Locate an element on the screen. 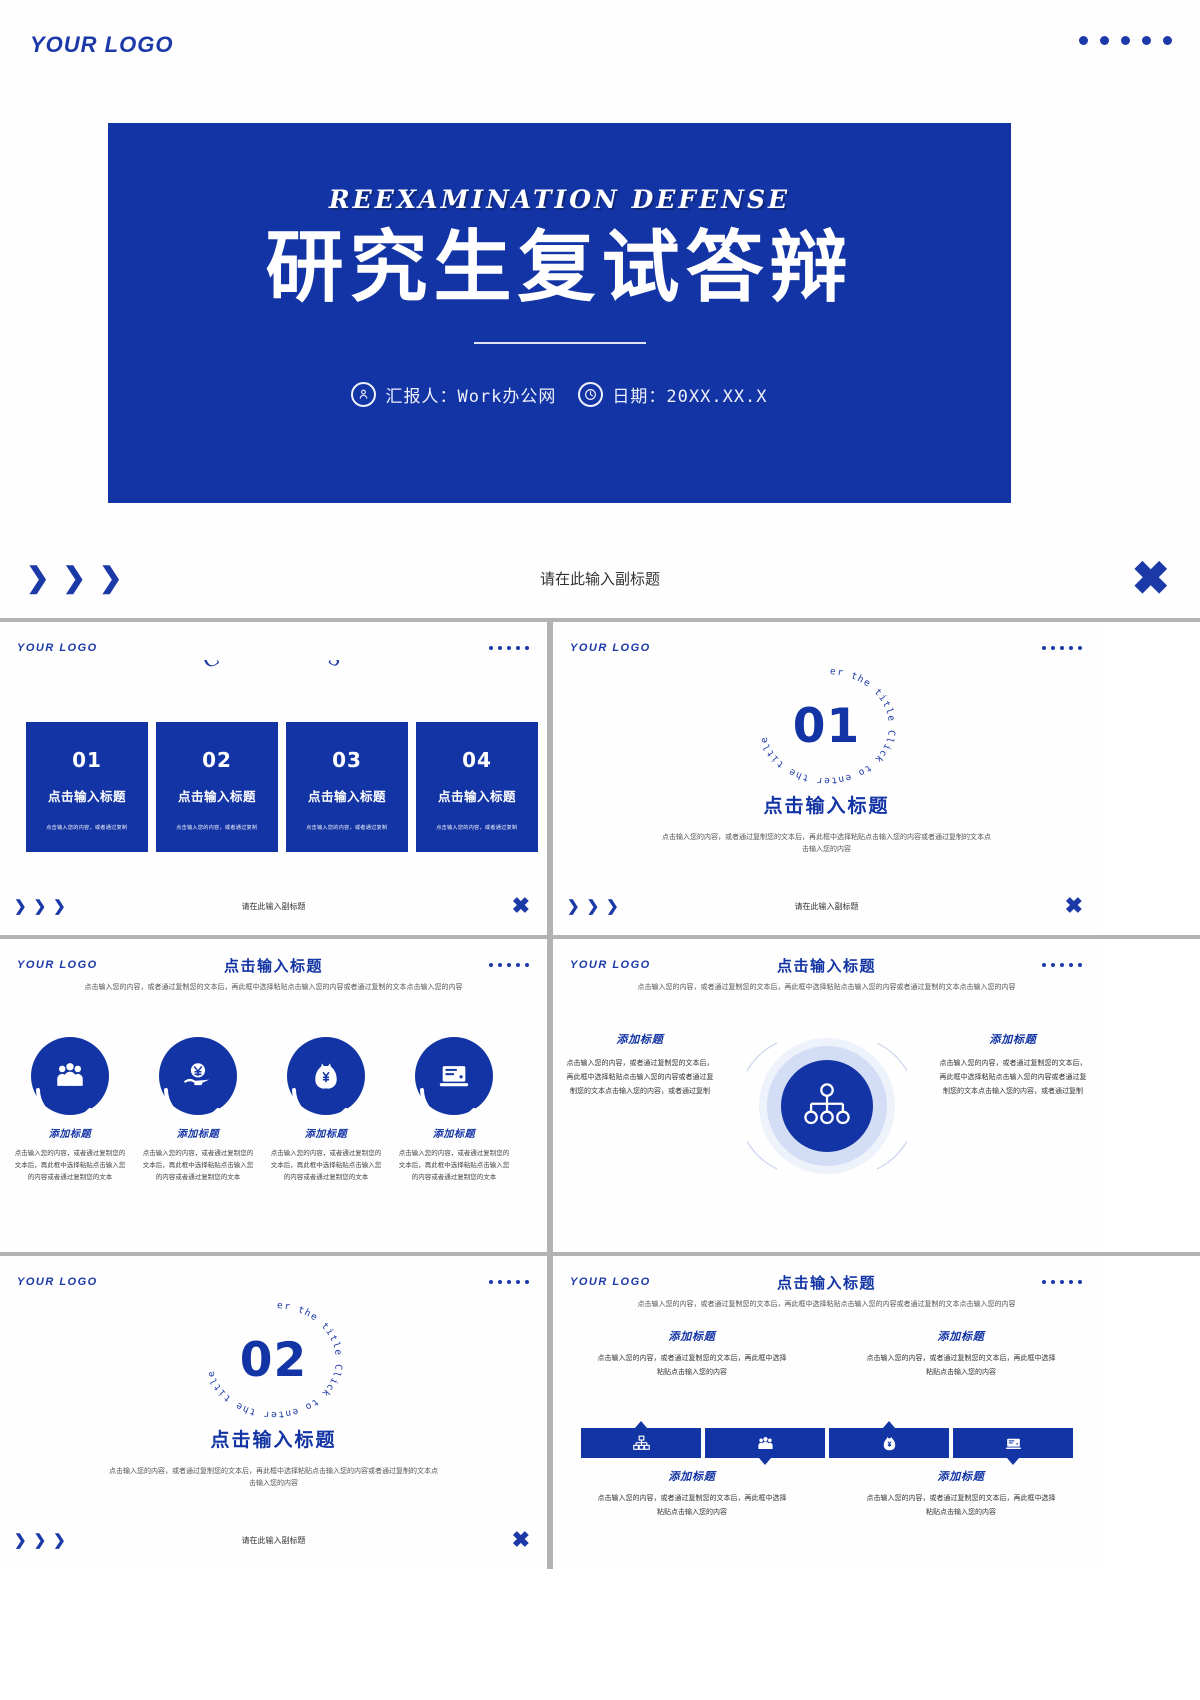 Image resolution: width=1200 pixels, height=1700 pixels. date-meta: 日期：20XX.XX.X is located at coordinates (672, 394).